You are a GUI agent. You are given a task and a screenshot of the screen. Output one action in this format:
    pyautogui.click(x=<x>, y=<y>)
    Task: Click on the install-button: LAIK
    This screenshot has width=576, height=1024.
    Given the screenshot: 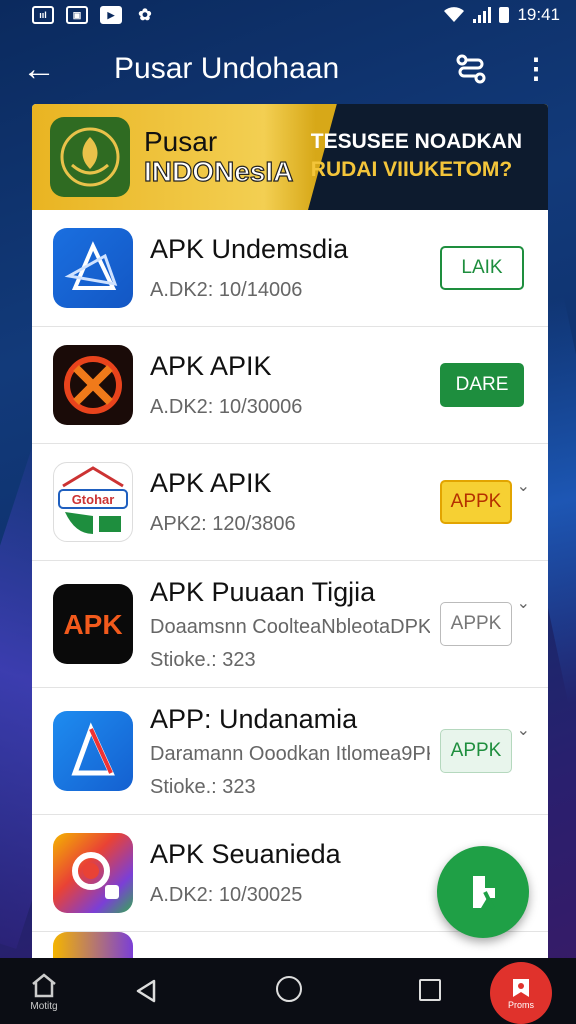 What is the action you would take?
    pyautogui.click(x=482, y=268)
    